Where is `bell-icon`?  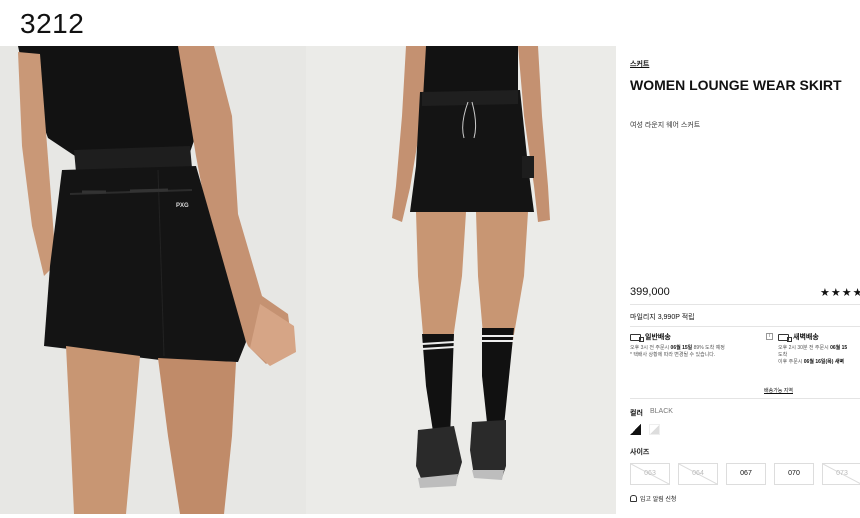 bell-icon is located at coordinates (633, 498).